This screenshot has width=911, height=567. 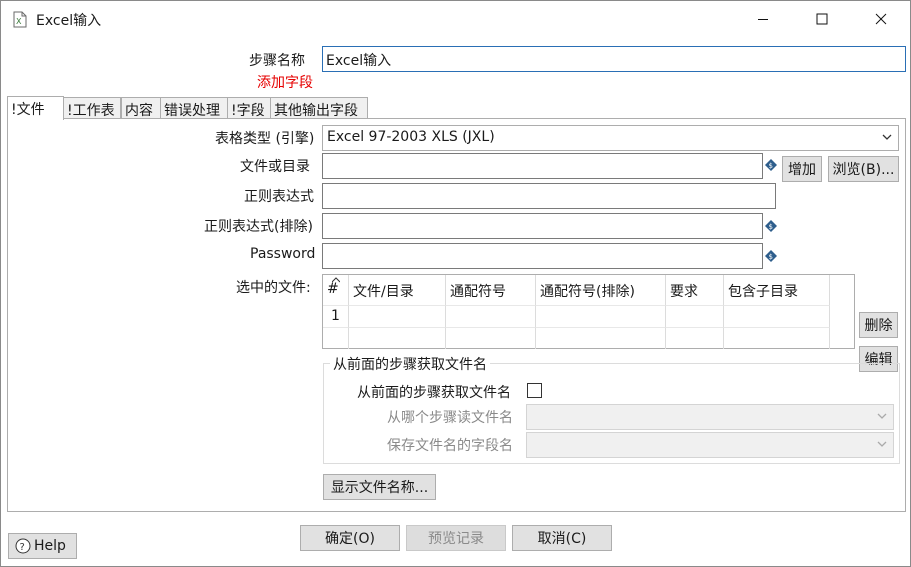 I want to click on step-name-input: Excel输入, so click(x=614, y=59).